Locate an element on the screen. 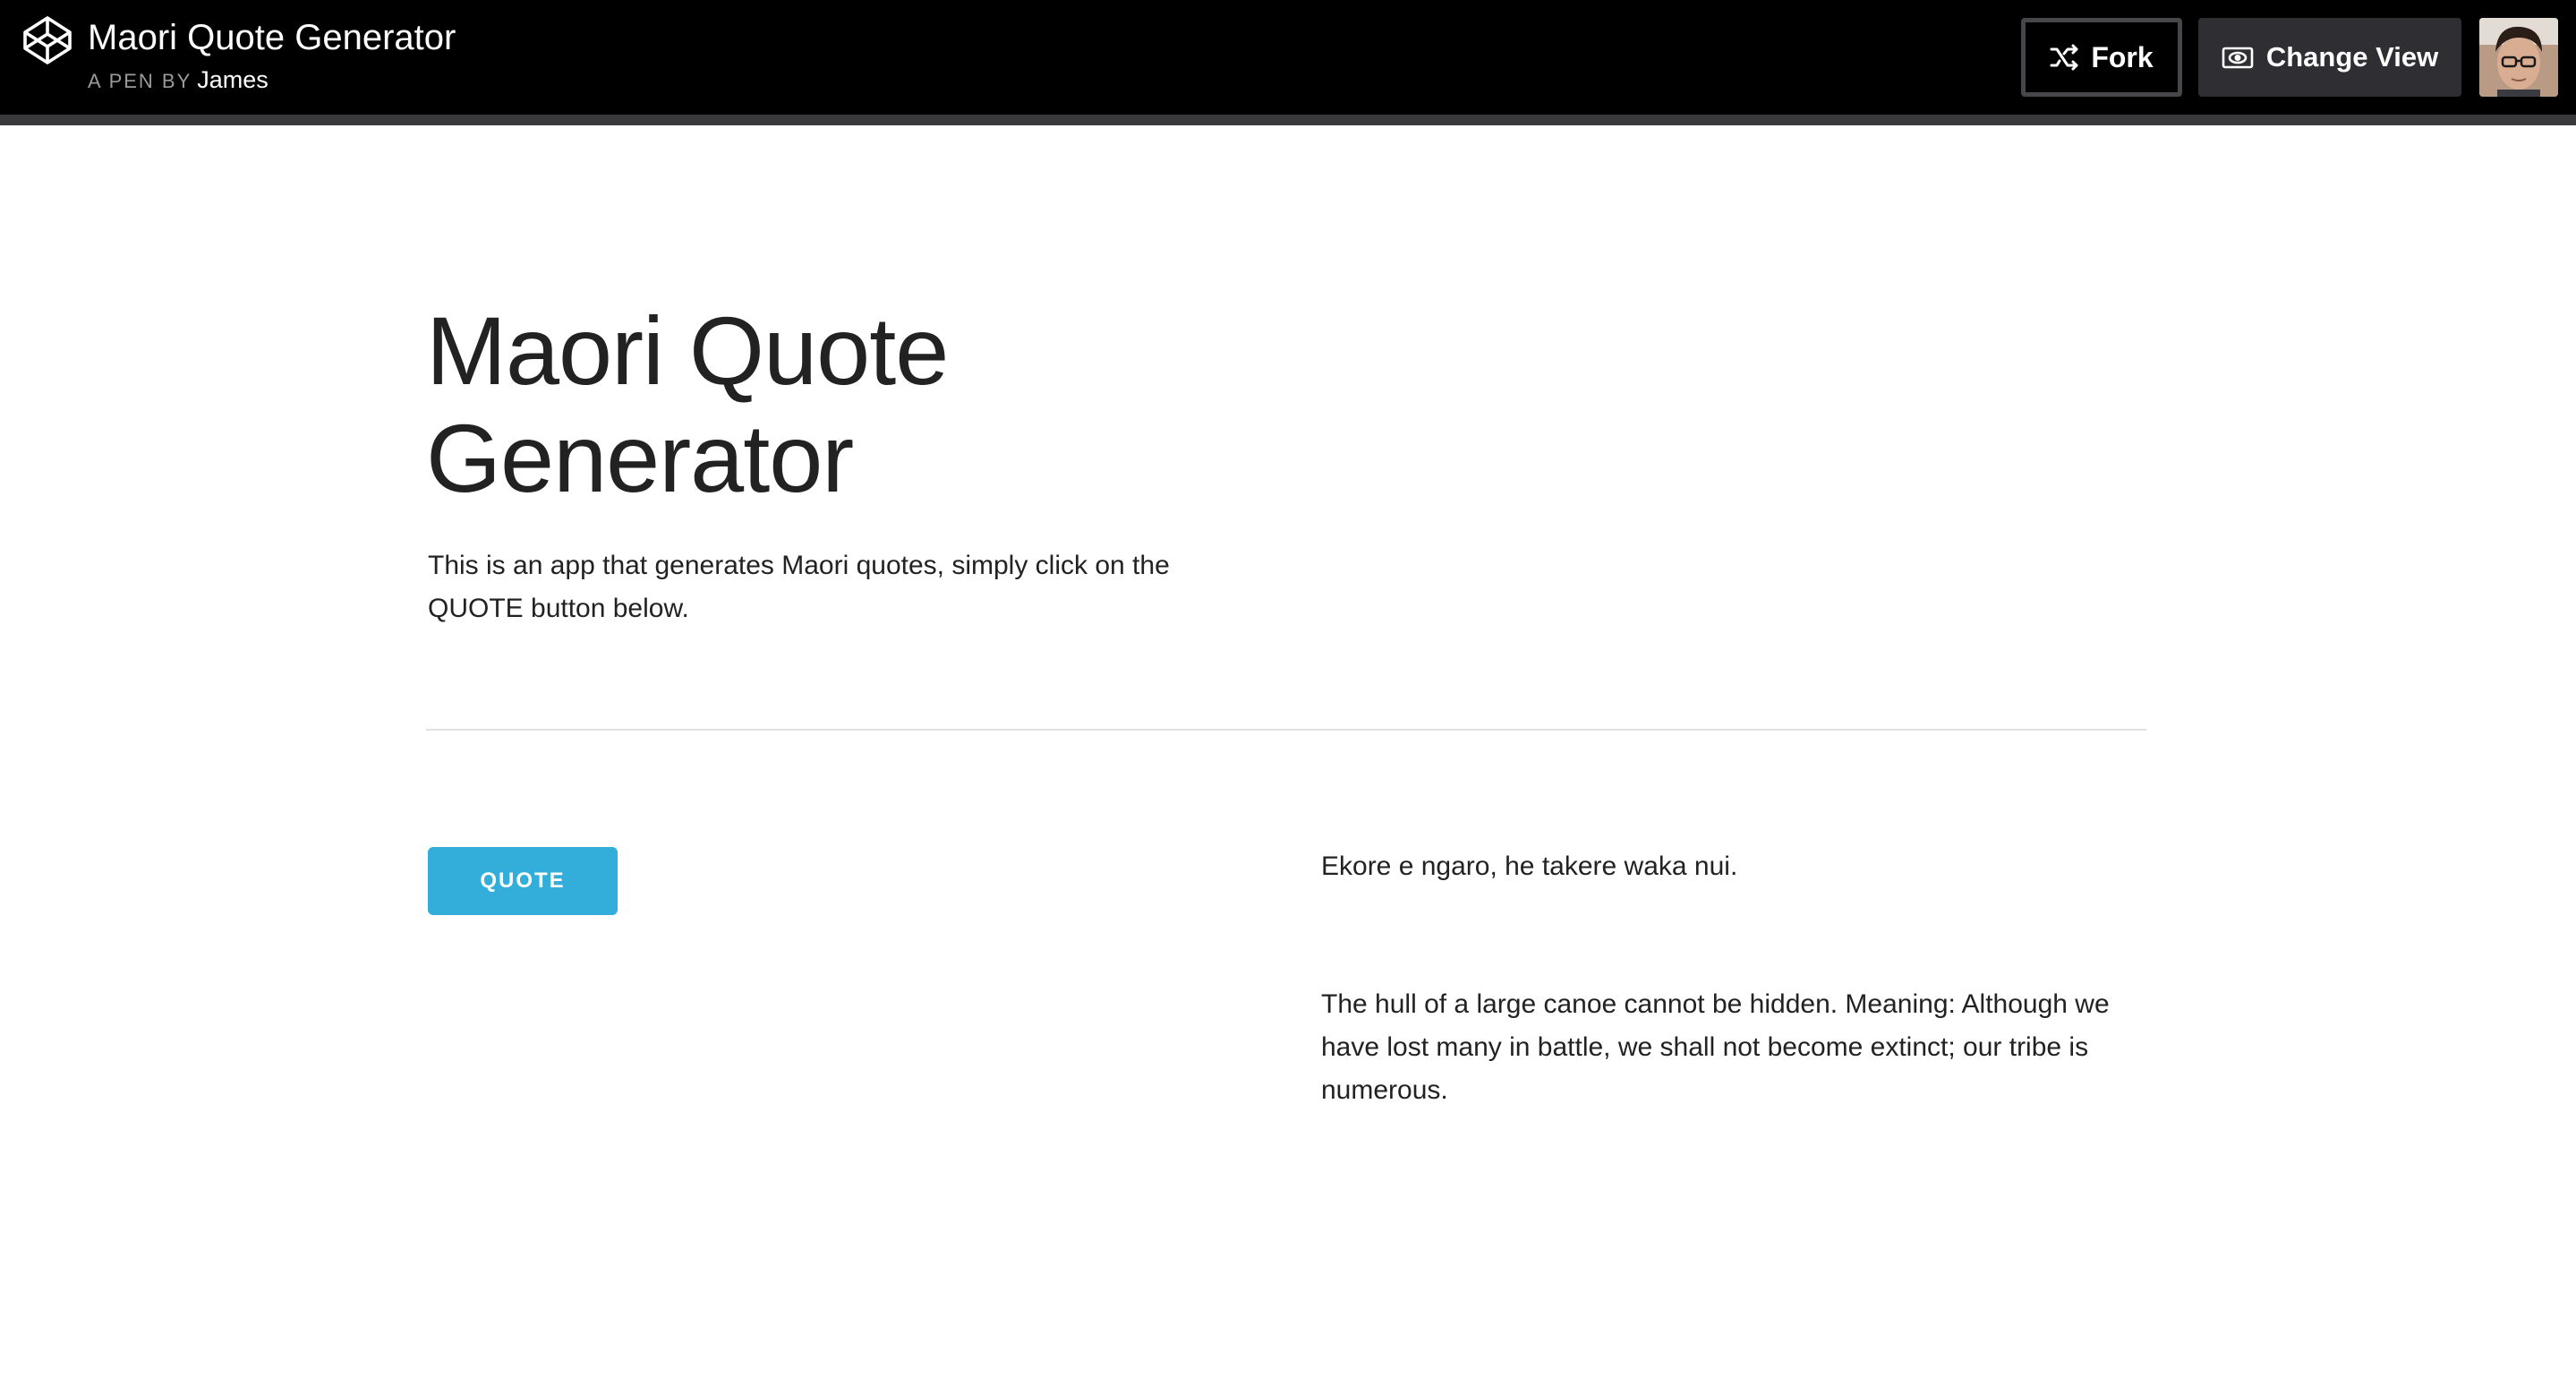 This screenshot has width=2576, height=1395. pen-byline: A PEN BY James is located at coordinates (178, 80).